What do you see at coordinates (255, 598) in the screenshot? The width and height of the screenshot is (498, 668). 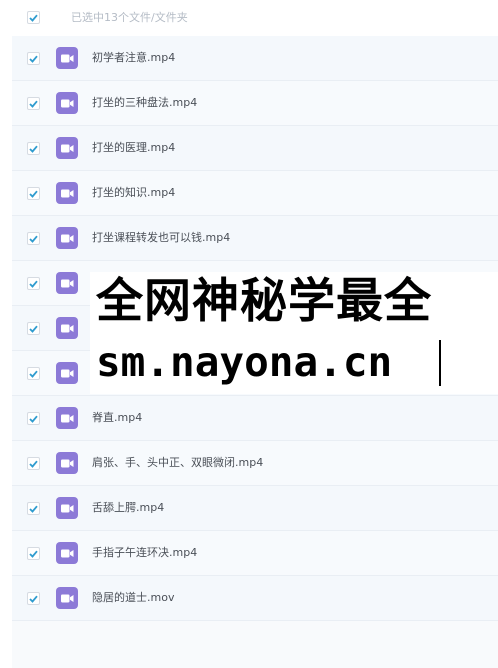 I see `file-row: 隐居的道士.mov` at bounding box center [255, 598].